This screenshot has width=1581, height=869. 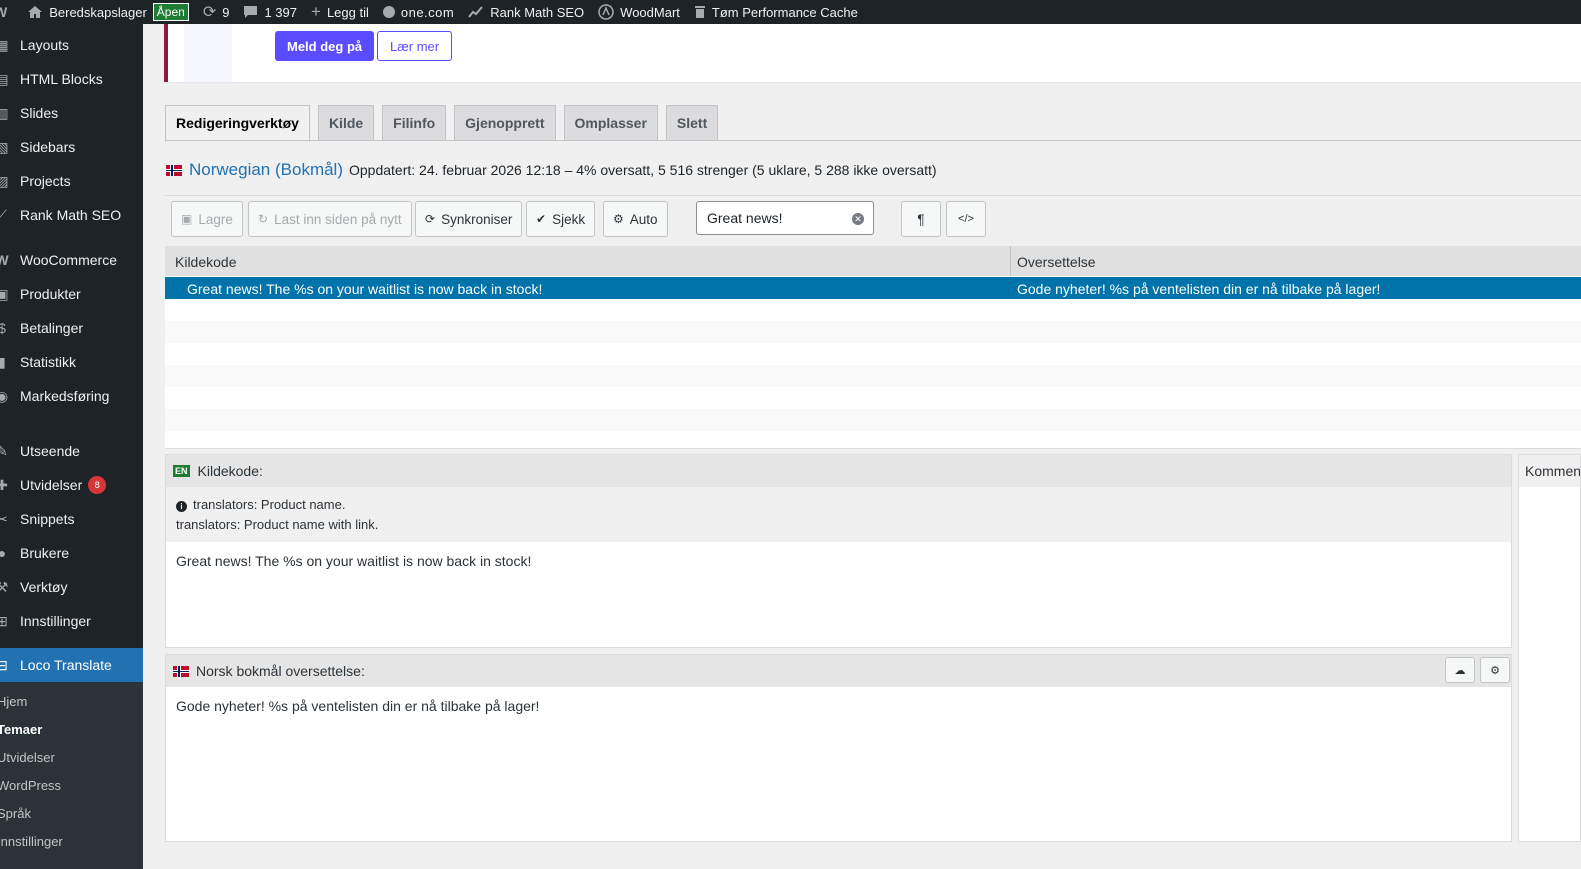 What do you see at coordinates (15, 813) in the screenshot?
I see `submenu-item-sprak: Språk` at bounding box center [15, 813].